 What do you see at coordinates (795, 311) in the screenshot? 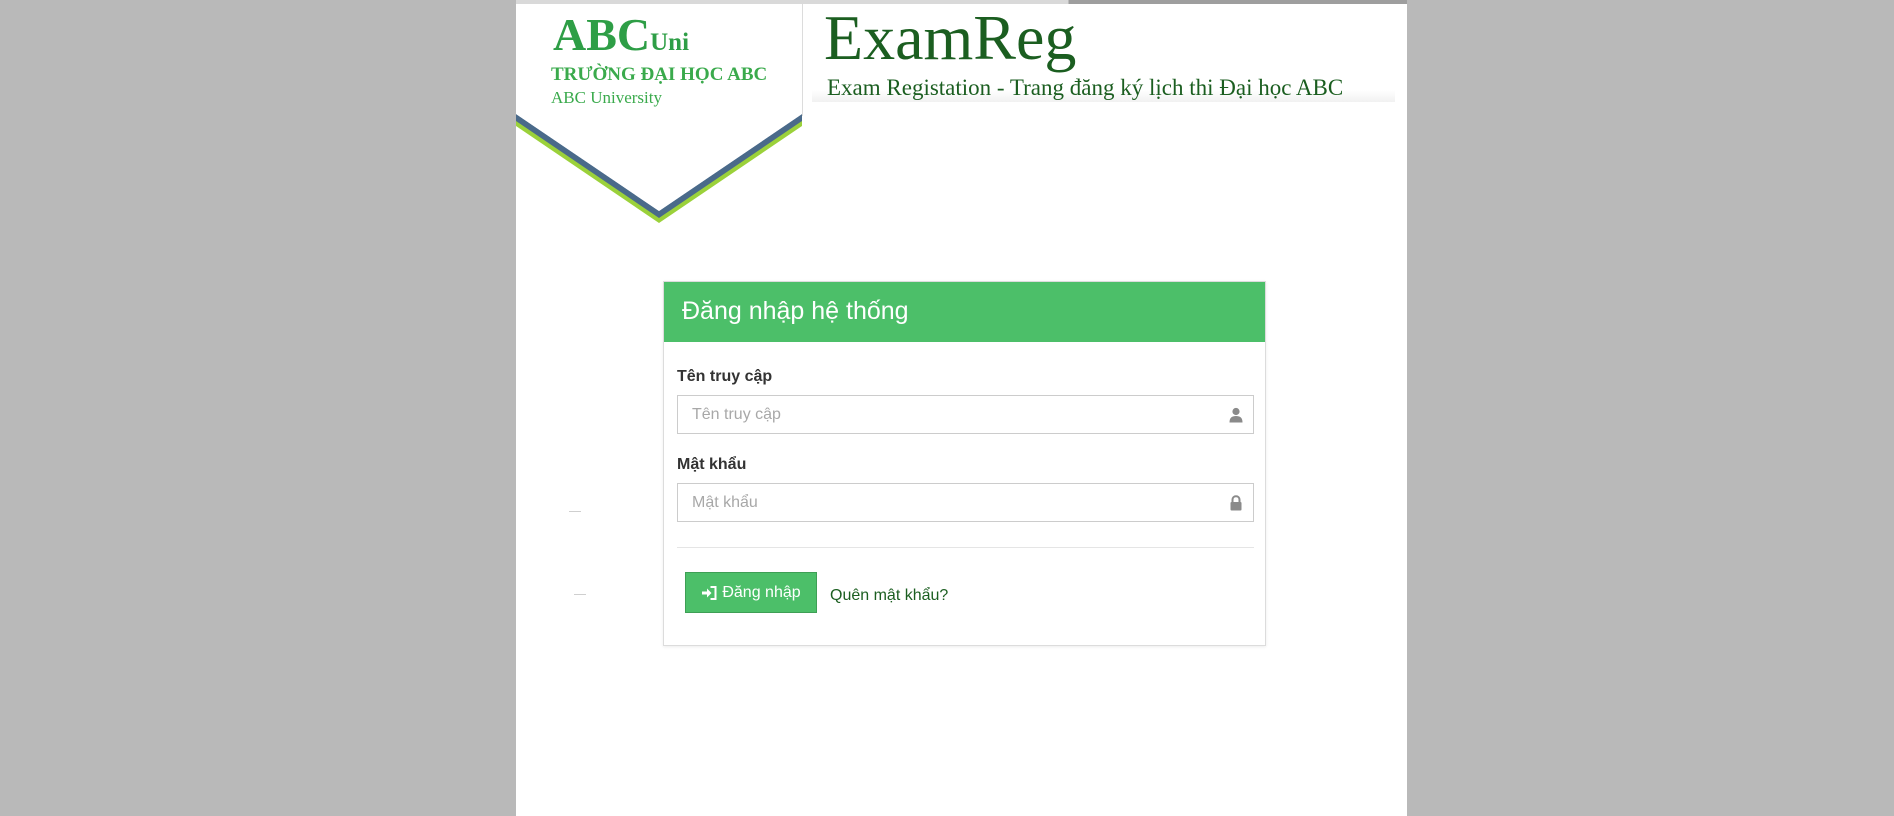
I see `login-panel-title: Đăng nhập hệ thống` at bounding box center [795, 311].